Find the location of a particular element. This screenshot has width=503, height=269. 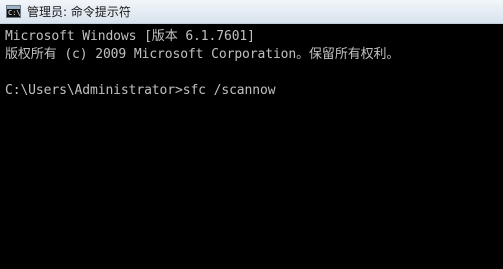

console-line-command: C:\Users\Administrator>sfc /scannow is located at coordinates (140, 90).